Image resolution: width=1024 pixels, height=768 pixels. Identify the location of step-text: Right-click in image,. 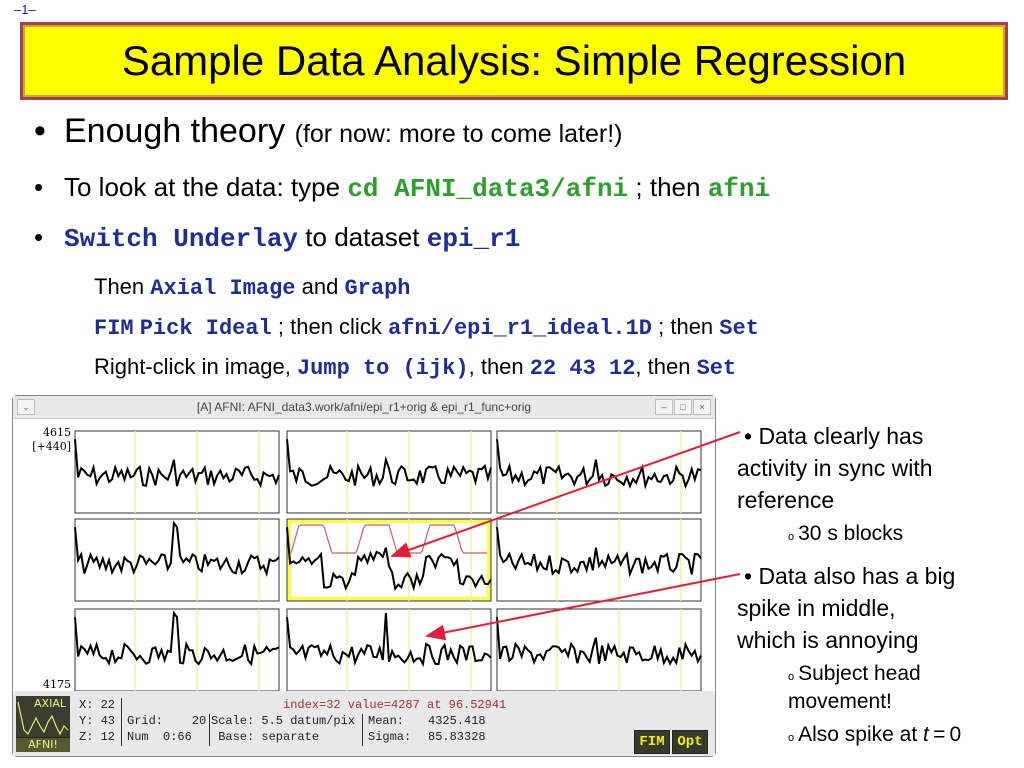
(192, 366).